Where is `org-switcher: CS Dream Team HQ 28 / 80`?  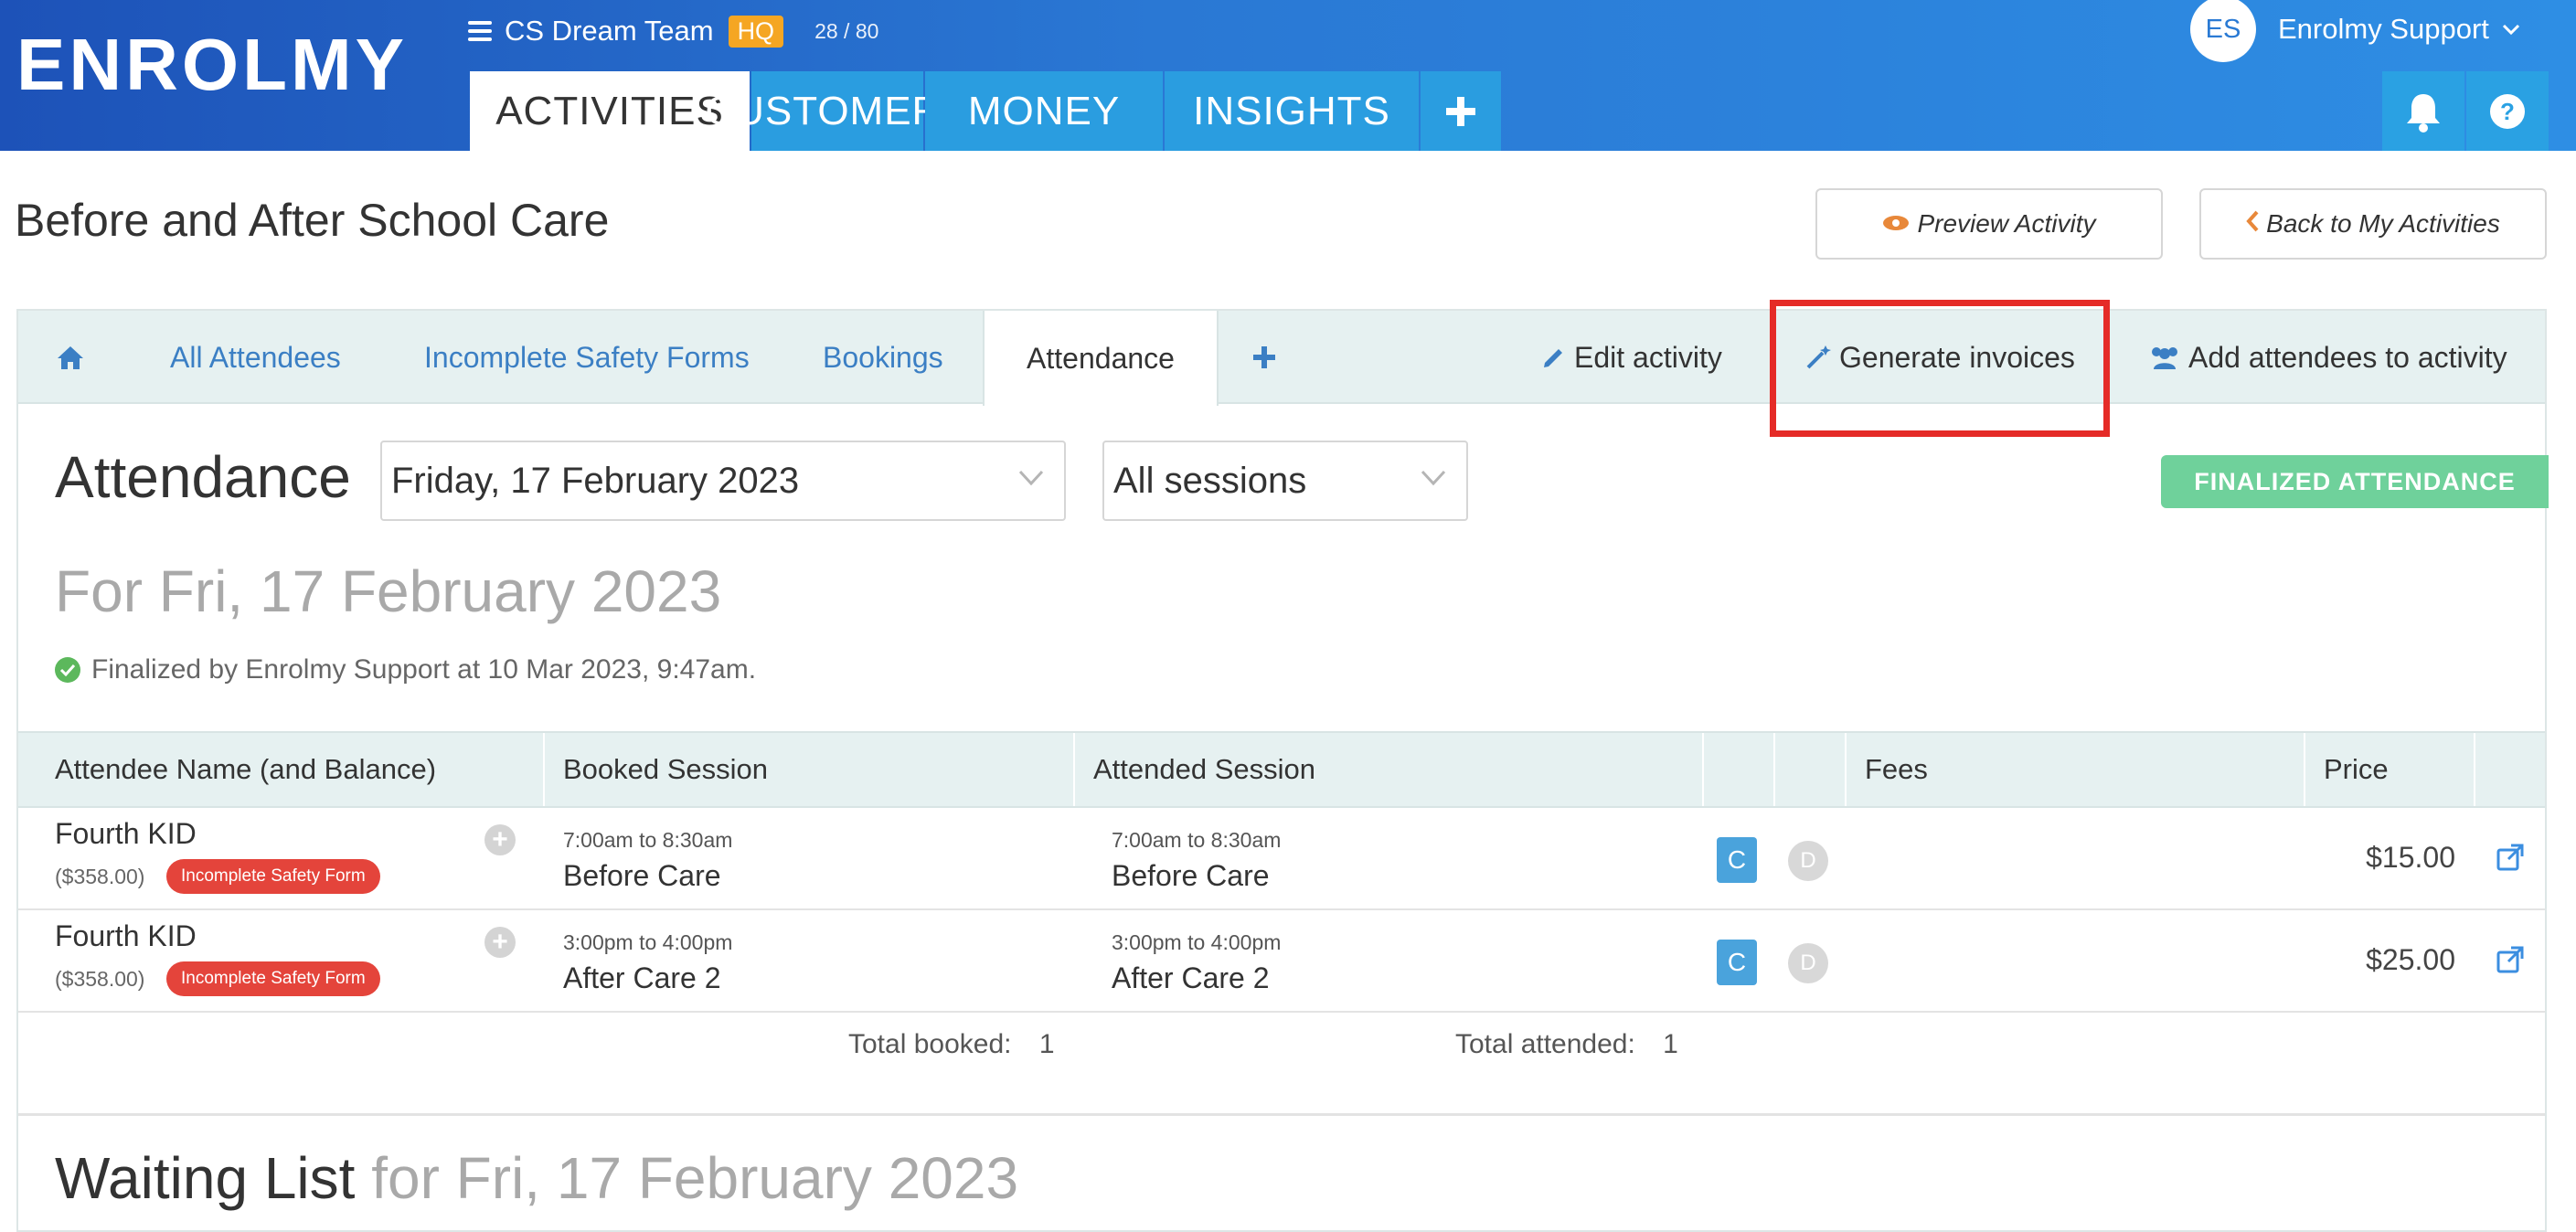 org-switcher: CS Dream Team HQ 28 / 80 is located at coordinates (673, 31).